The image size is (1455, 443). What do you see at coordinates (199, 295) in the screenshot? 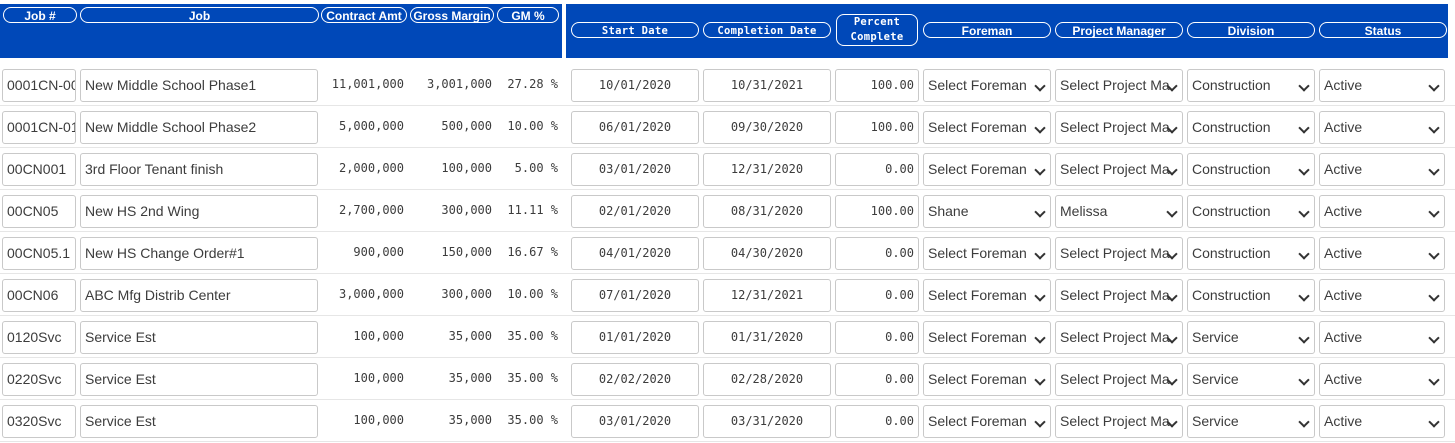
I see `job-name-input: ABC Mfg Distrib Center` at bounding box center [199, 295].